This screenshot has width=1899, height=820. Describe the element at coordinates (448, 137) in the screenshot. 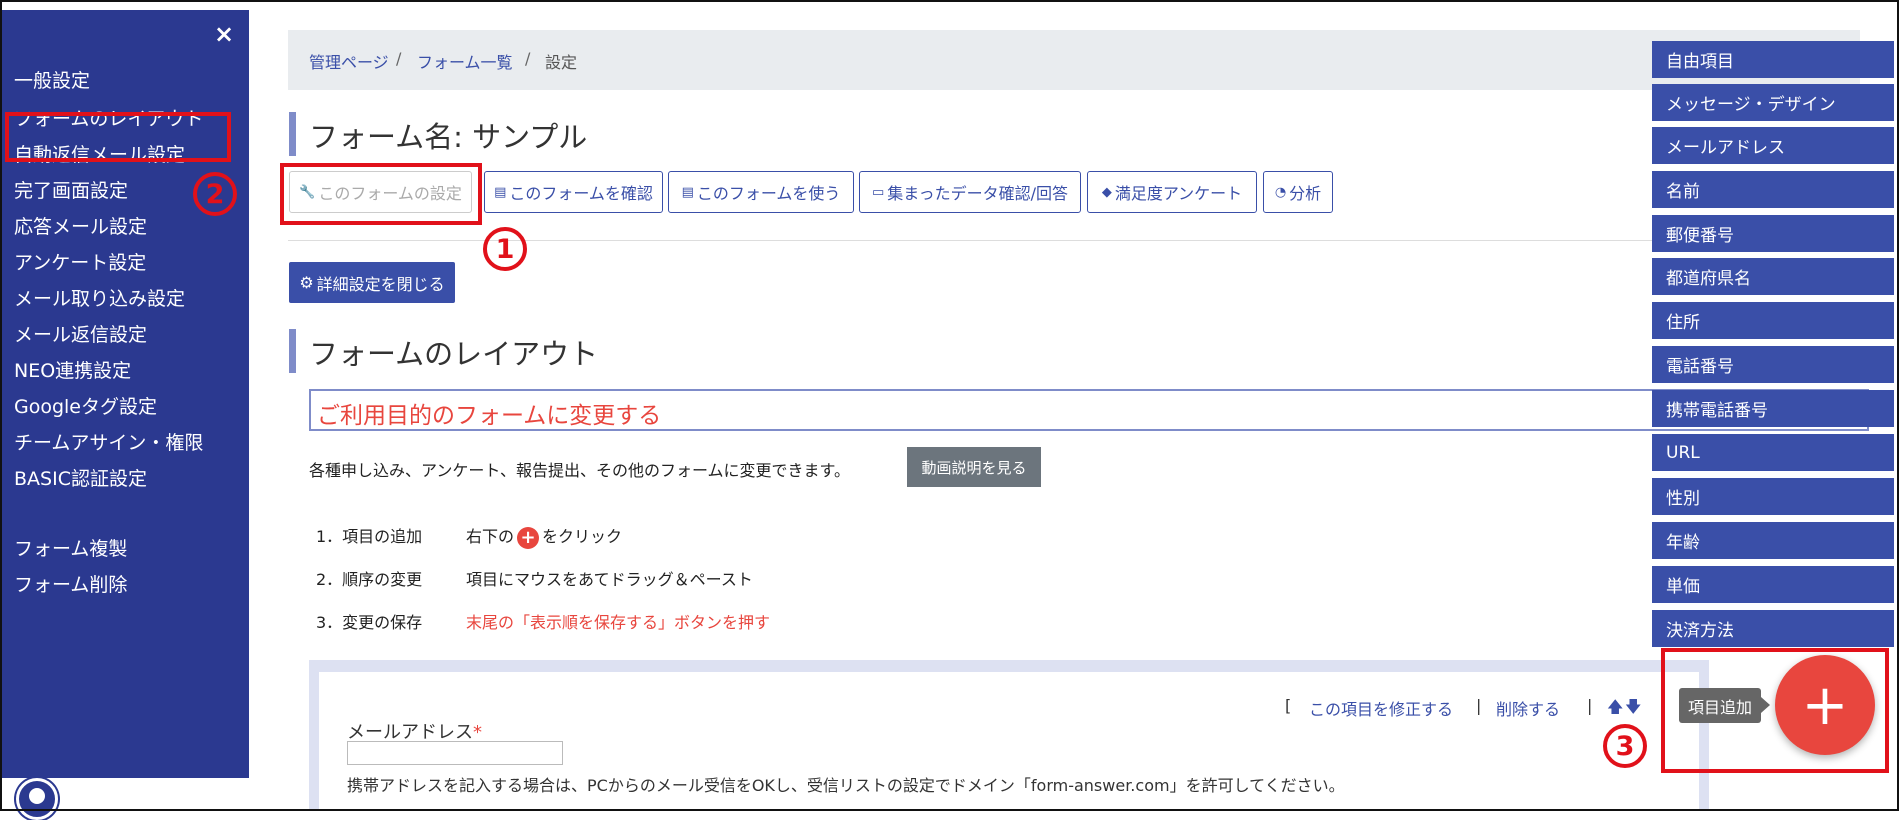

I see `page-title: フォーム名: サンプル` at that location.